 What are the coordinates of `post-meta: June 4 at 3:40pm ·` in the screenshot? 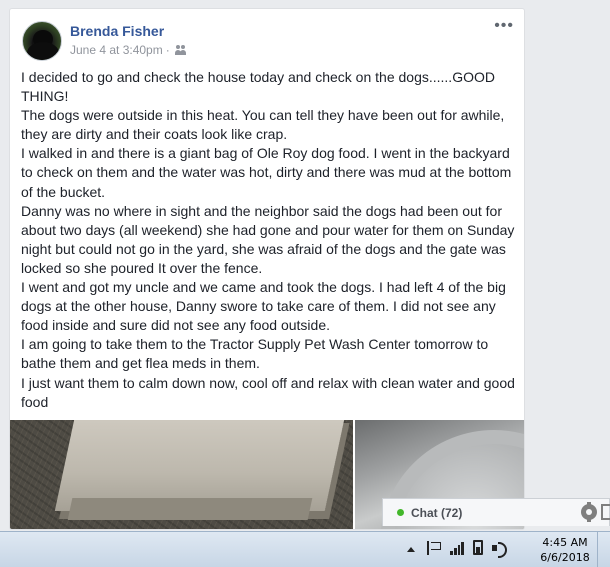 It's located at (128, 50).